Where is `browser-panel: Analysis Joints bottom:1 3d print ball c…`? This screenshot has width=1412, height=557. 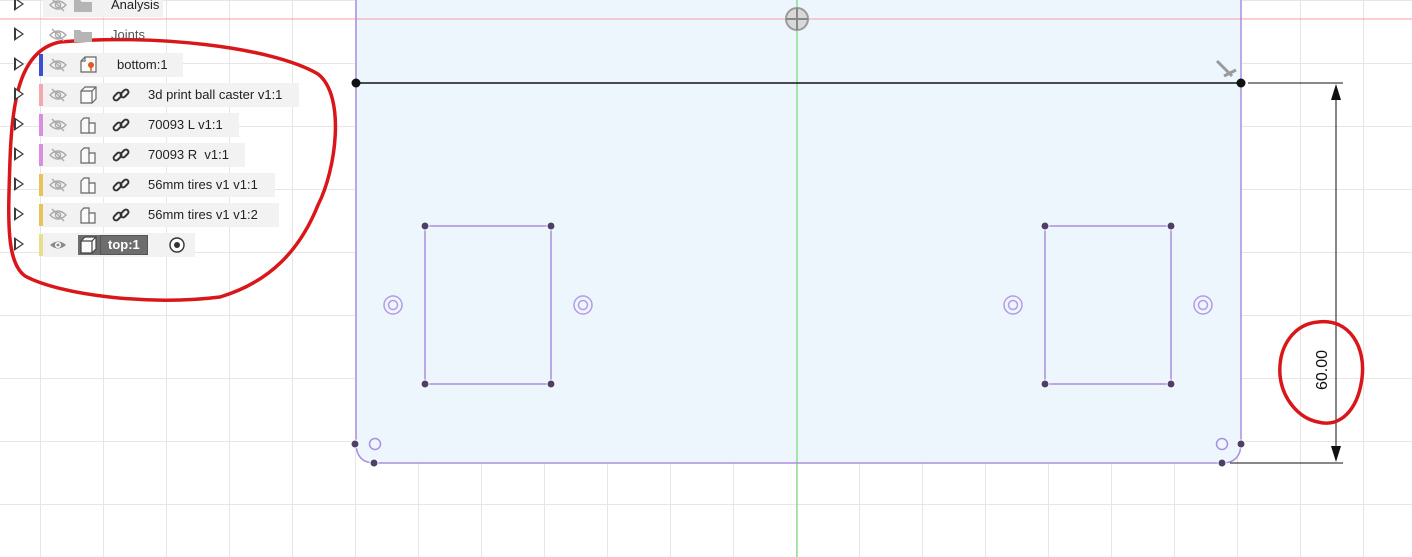
browser-panel: Analysis Joints bottom:1 3d print ball c… is located at coordinates (170, 150).